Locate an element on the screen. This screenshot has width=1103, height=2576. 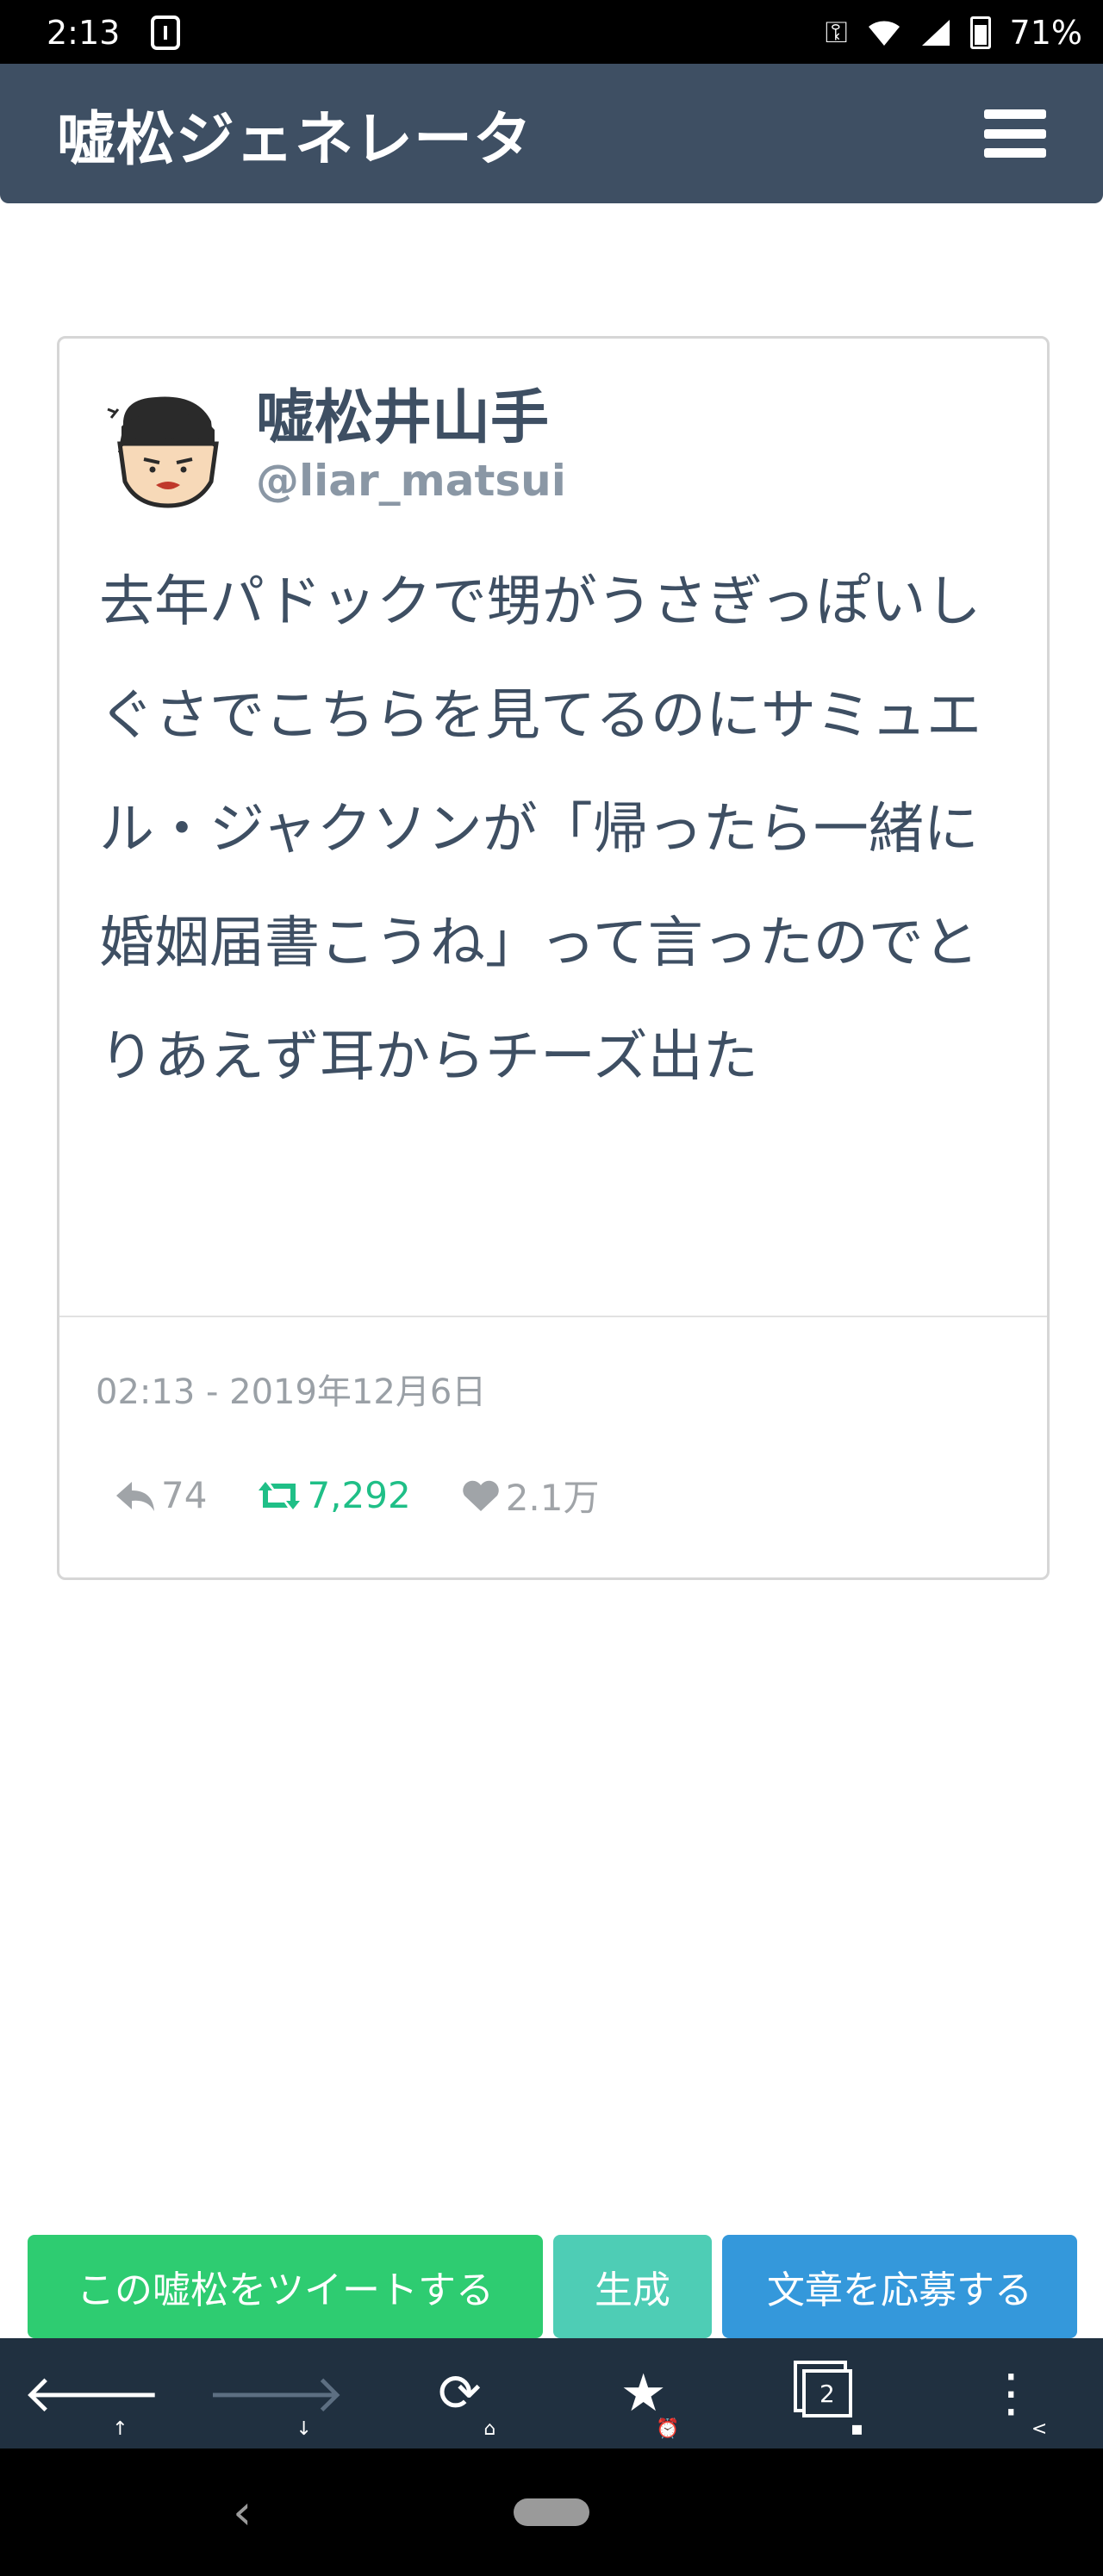
display-name: 嘘松井山手 is located at coordinates (403, 418).